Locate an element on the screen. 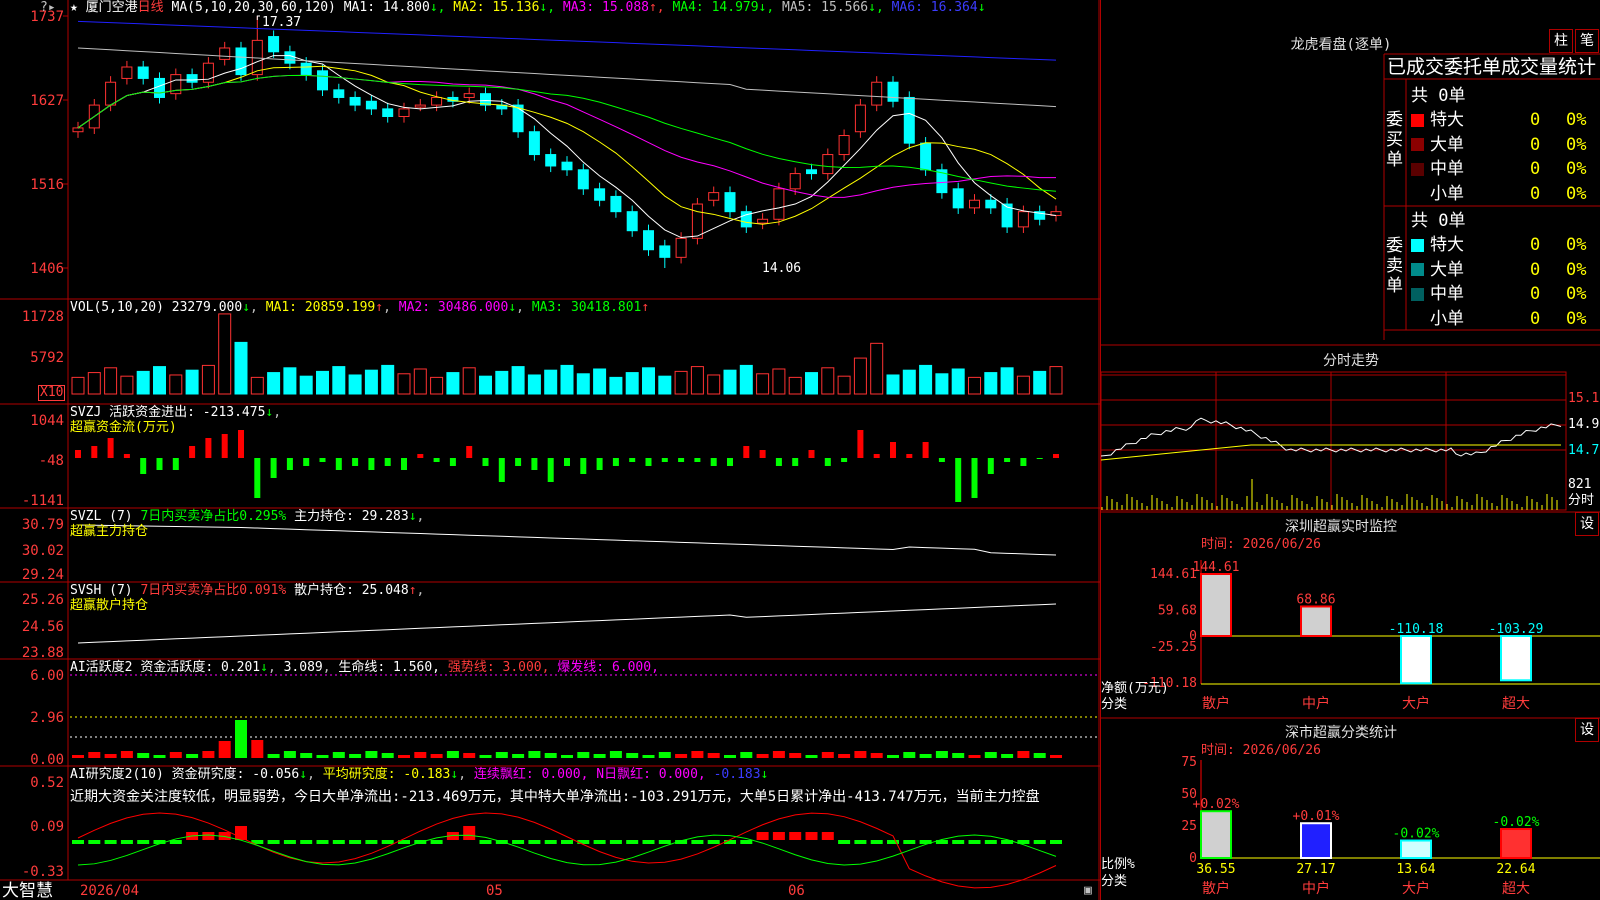 Image resolution: width=1600 pixels, height=900 pixels. stock-name: 厦门空港 is located at coordinates (112, 7).